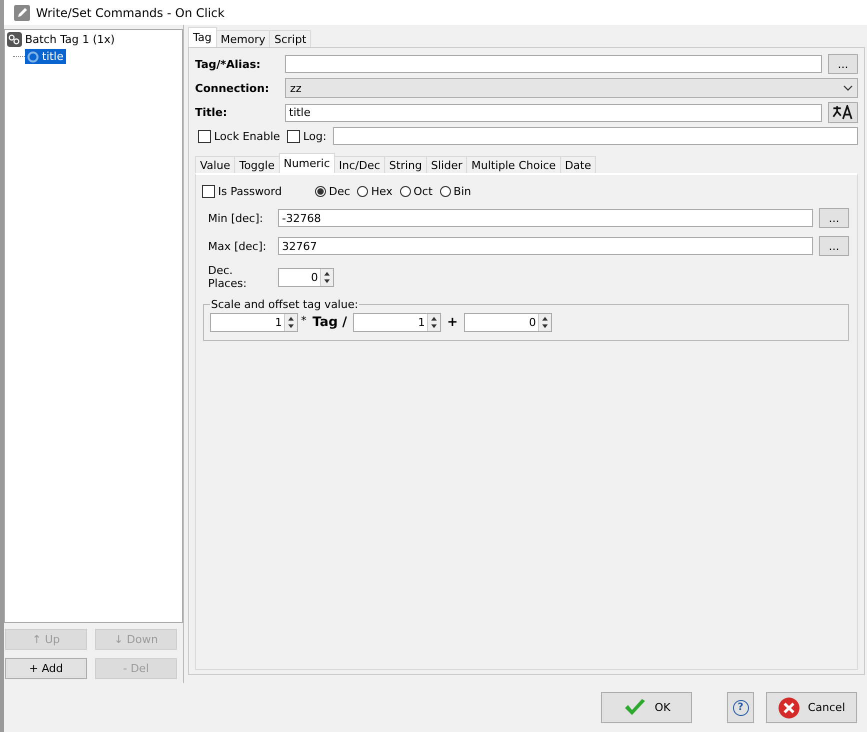 Image resolution: width=867 pixels, height=732 pixels. What do you see at coordinates (848, 88) in the screenshot?
I see `chevron-down-icon` at bounding box center [848, 88].